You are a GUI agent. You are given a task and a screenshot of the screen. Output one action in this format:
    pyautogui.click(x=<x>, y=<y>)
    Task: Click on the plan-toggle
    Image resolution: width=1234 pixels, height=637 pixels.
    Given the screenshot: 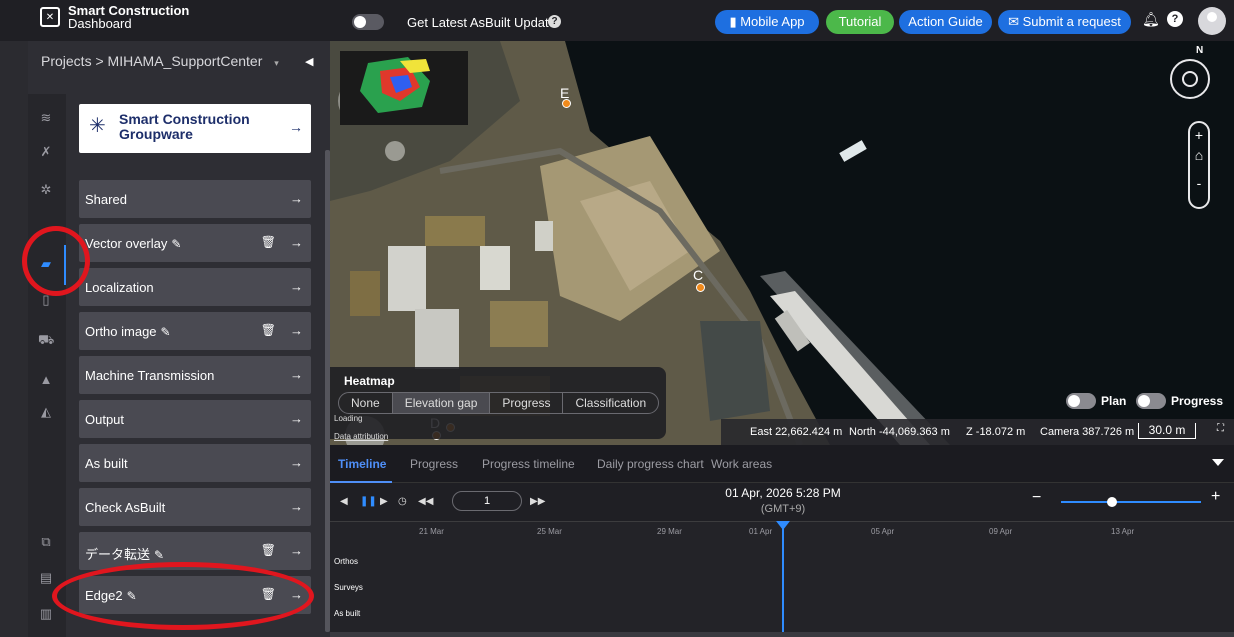 What is the action you would take?
    pyautogui.click(x=1081, y=401)
    